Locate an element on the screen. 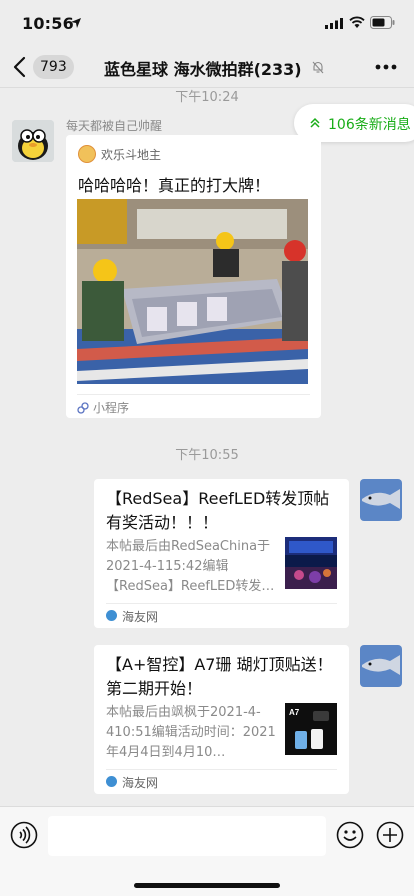  mini-program-image is located at coordinates (192, 291).